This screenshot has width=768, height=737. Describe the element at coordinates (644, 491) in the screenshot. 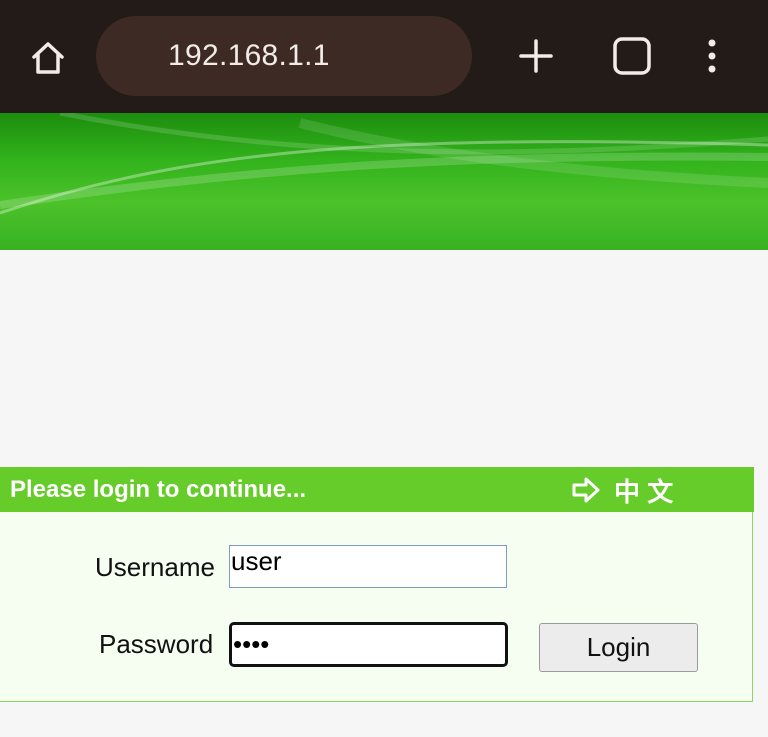

I see `language-label: 中 文` at that location.